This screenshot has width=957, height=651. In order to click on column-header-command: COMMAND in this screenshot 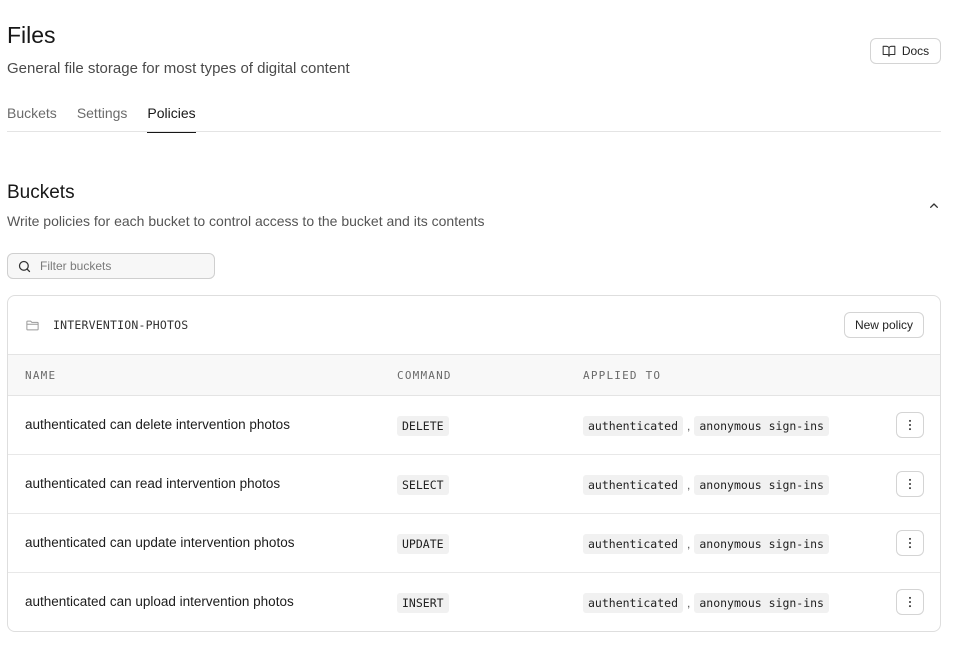, I will do `click(424, 375)`.